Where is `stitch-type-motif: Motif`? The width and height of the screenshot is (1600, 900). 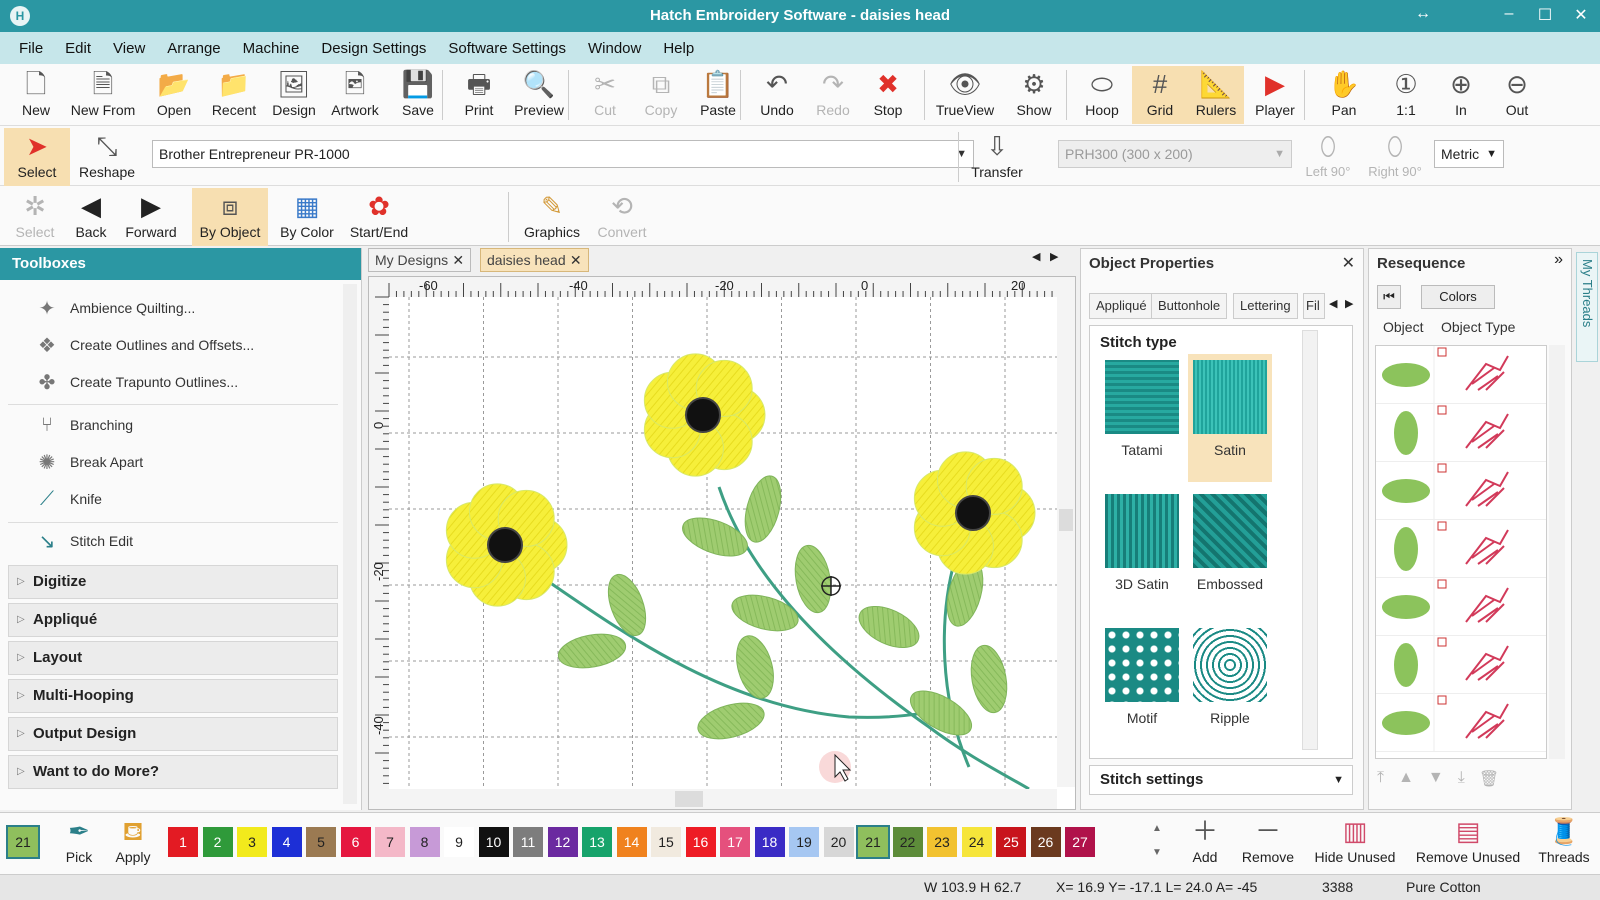 stitch-type-motif: Motif is located at coordinates (1142, 686).